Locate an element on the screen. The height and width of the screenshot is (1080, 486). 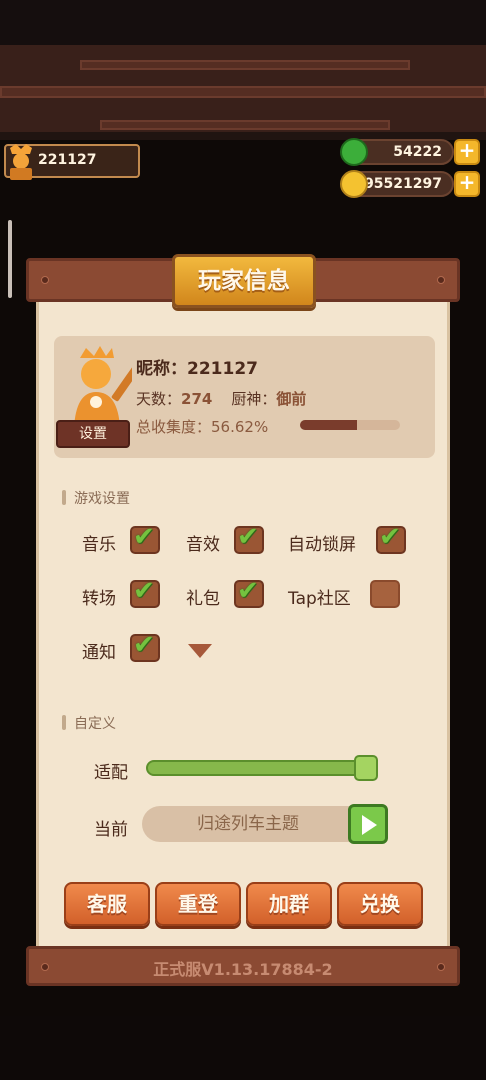
giftpack-checkbox: ✔ is located at coordinates (249, 592).